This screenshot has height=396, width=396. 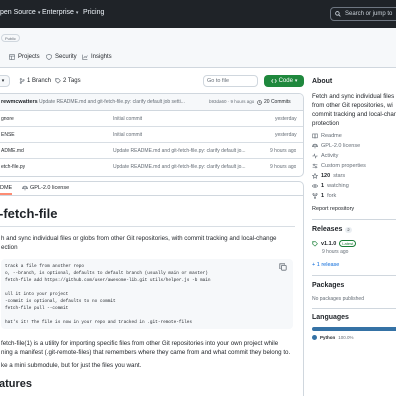 I want to click on eye-icon, so click(x=315, y=186).